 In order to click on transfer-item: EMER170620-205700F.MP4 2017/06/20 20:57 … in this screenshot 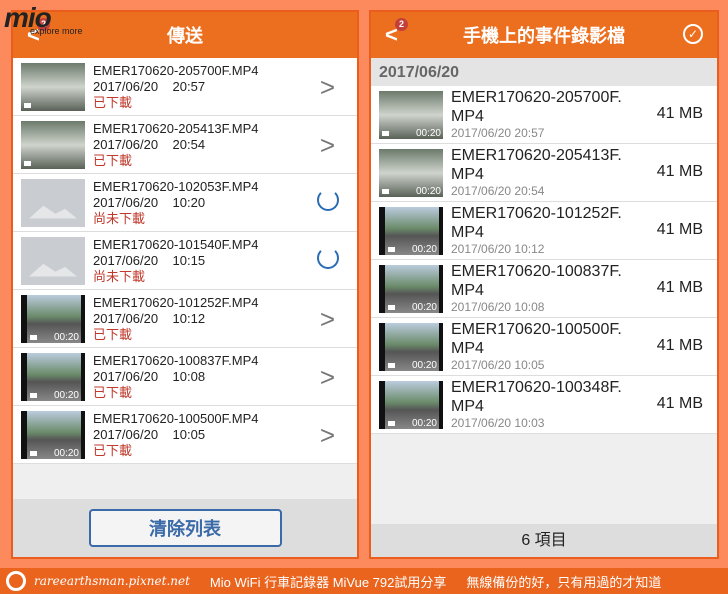, I will do `click(185, 87)`.